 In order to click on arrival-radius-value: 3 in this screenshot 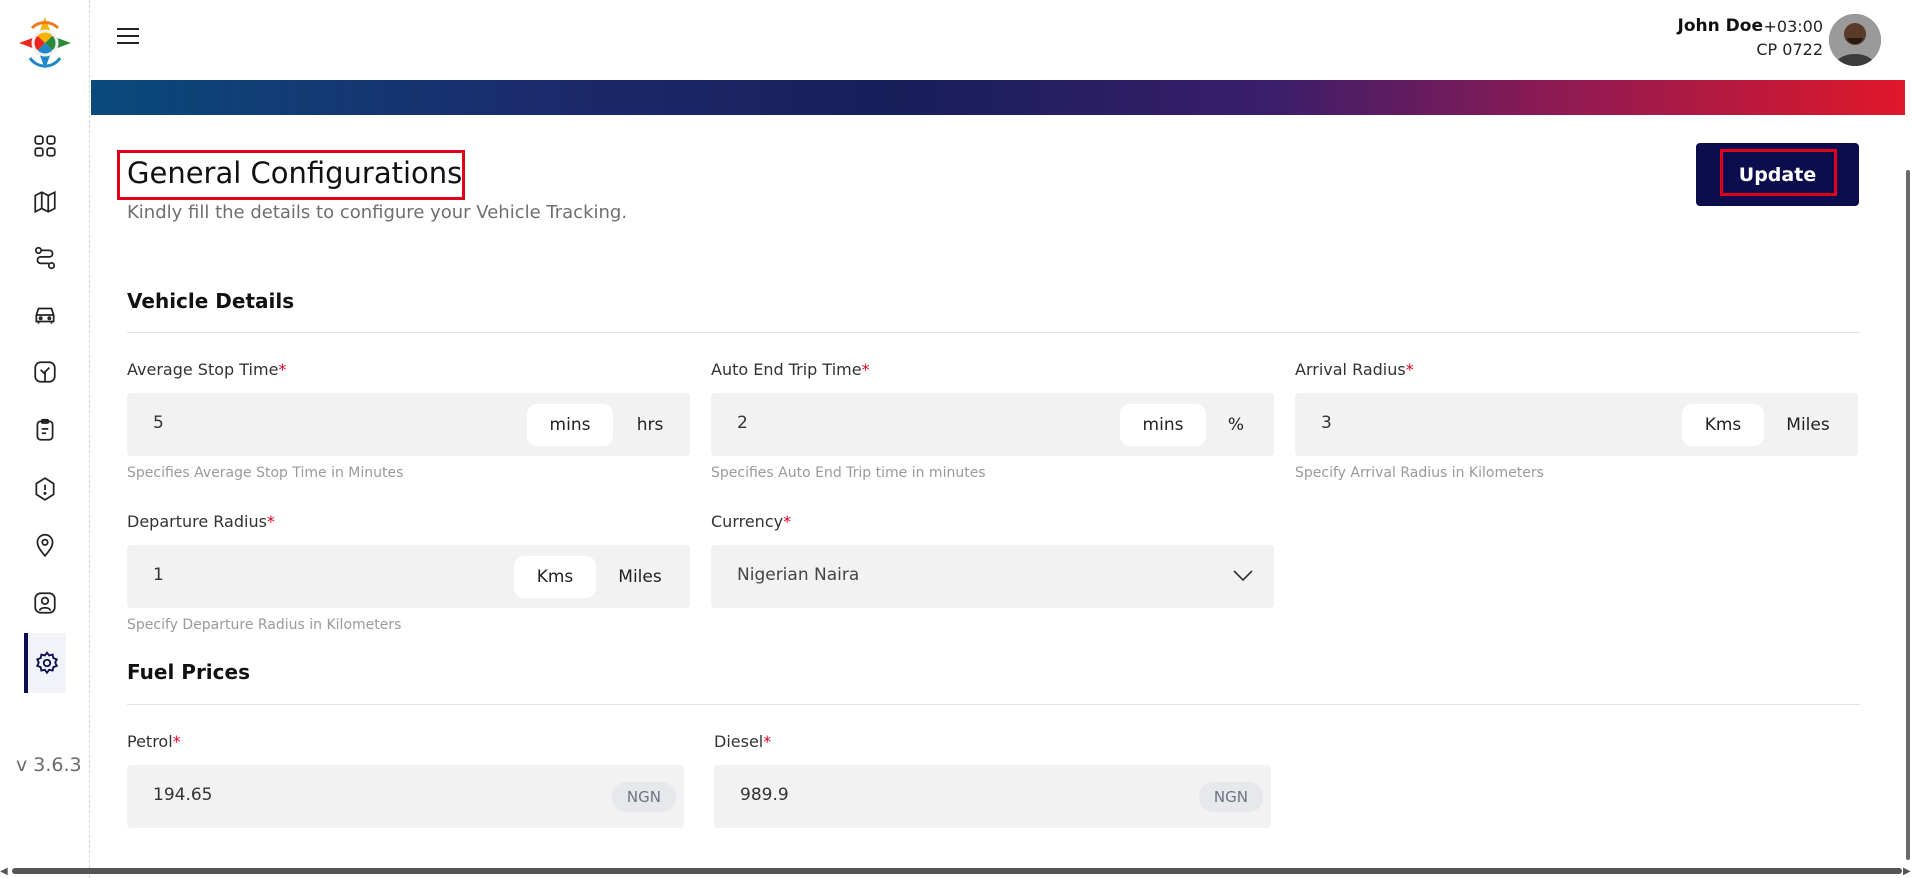, I will do `click(1326, 423)`.